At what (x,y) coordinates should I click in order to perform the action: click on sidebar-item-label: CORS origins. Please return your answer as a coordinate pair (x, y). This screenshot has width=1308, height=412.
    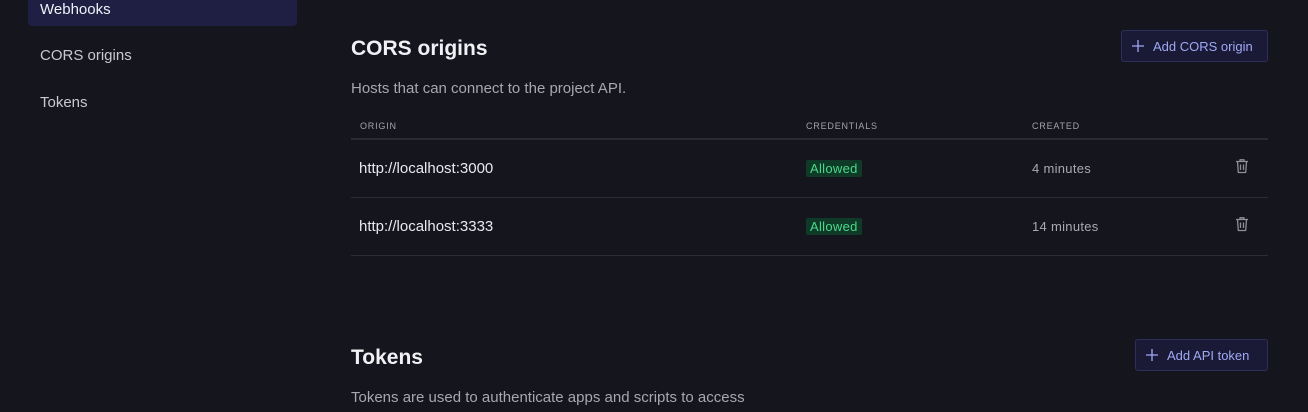
    Looking at the image, I should click on (86, 55).